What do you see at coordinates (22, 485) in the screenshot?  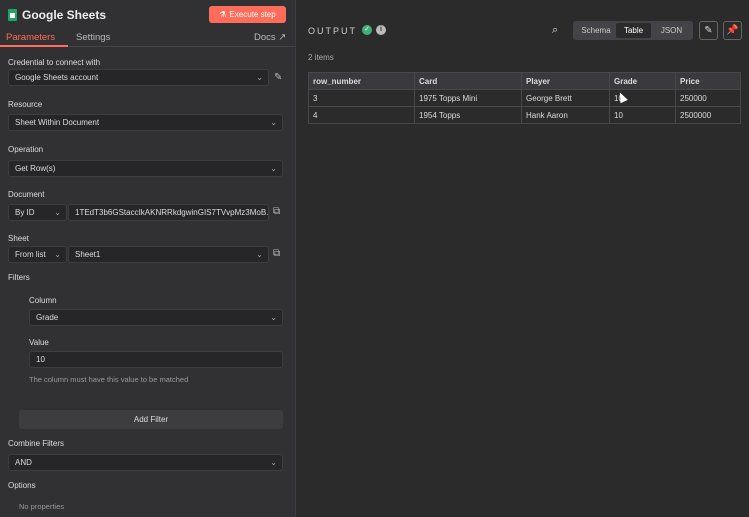 I see `options-label: Options` at bounding box center [22, 485].